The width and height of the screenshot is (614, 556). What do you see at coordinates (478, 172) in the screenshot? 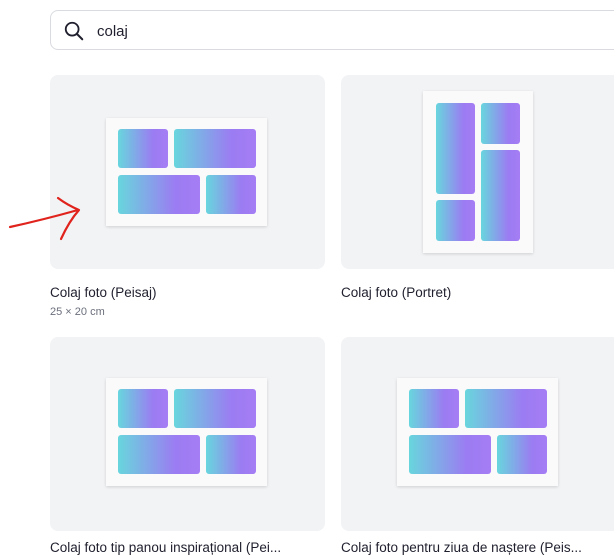
I see `collage-preview-portrait` at bounding box center [478, 172].